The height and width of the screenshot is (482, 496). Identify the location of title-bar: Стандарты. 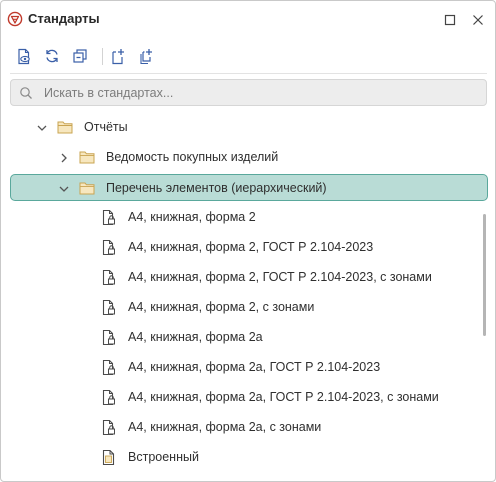
(248, 19).